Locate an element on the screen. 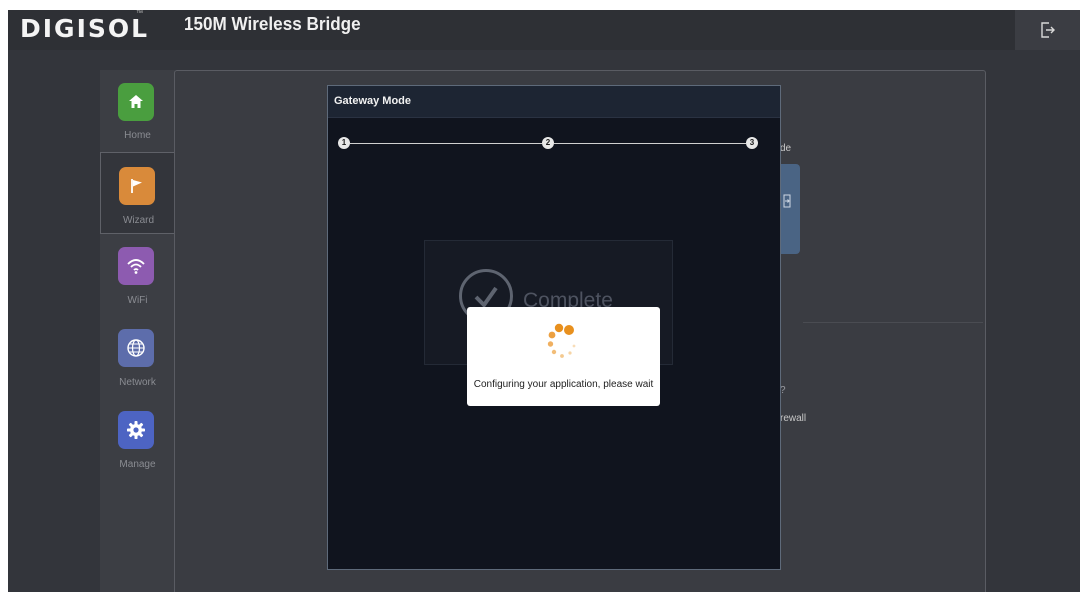  brand-logo: DIGISOL is located at coordinates (85, 28).